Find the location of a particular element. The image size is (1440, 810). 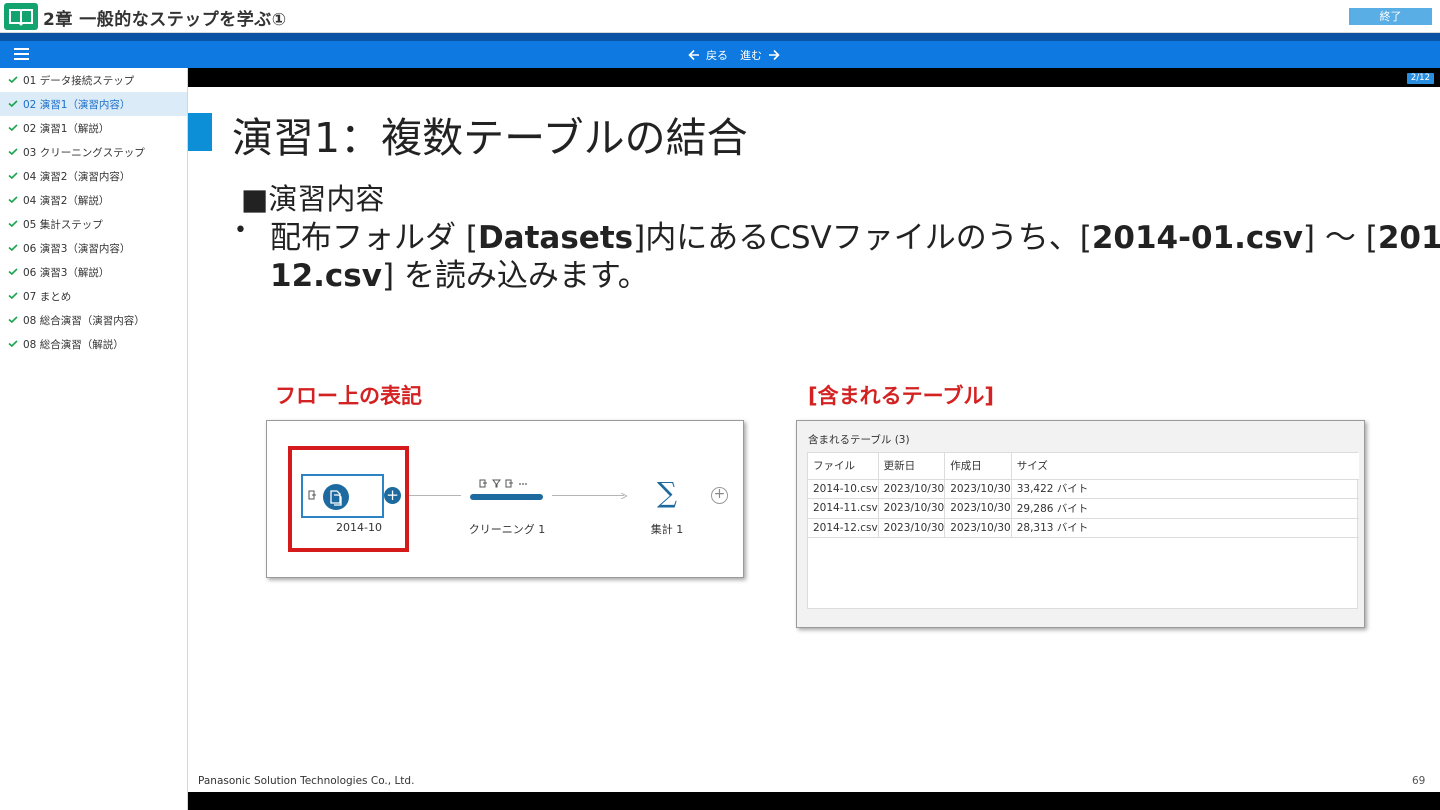

rename-icon is located at coordinates (509, 483).